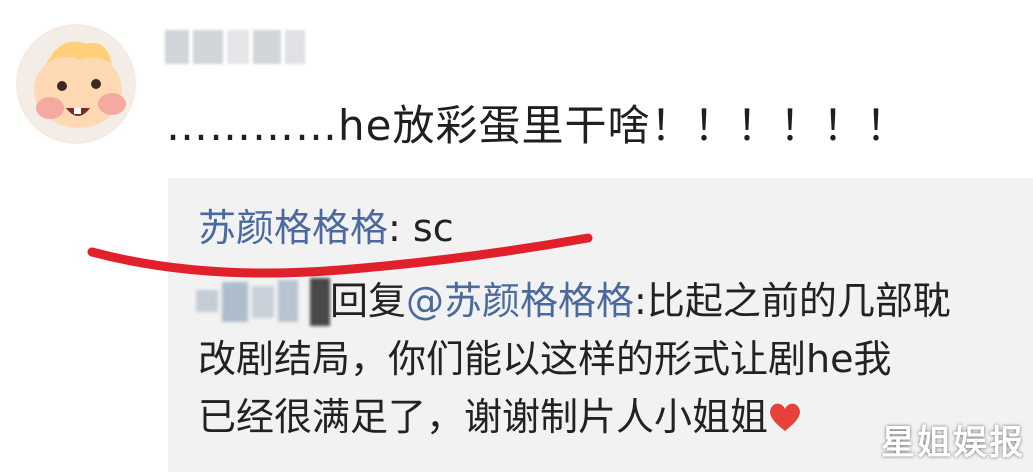 The image size is (1033, 472). What do you see at coordinates (520, 301) in the screenshot?
I see `nested-mention-link: @苏颜格格格` at bounding box center [520, 301].